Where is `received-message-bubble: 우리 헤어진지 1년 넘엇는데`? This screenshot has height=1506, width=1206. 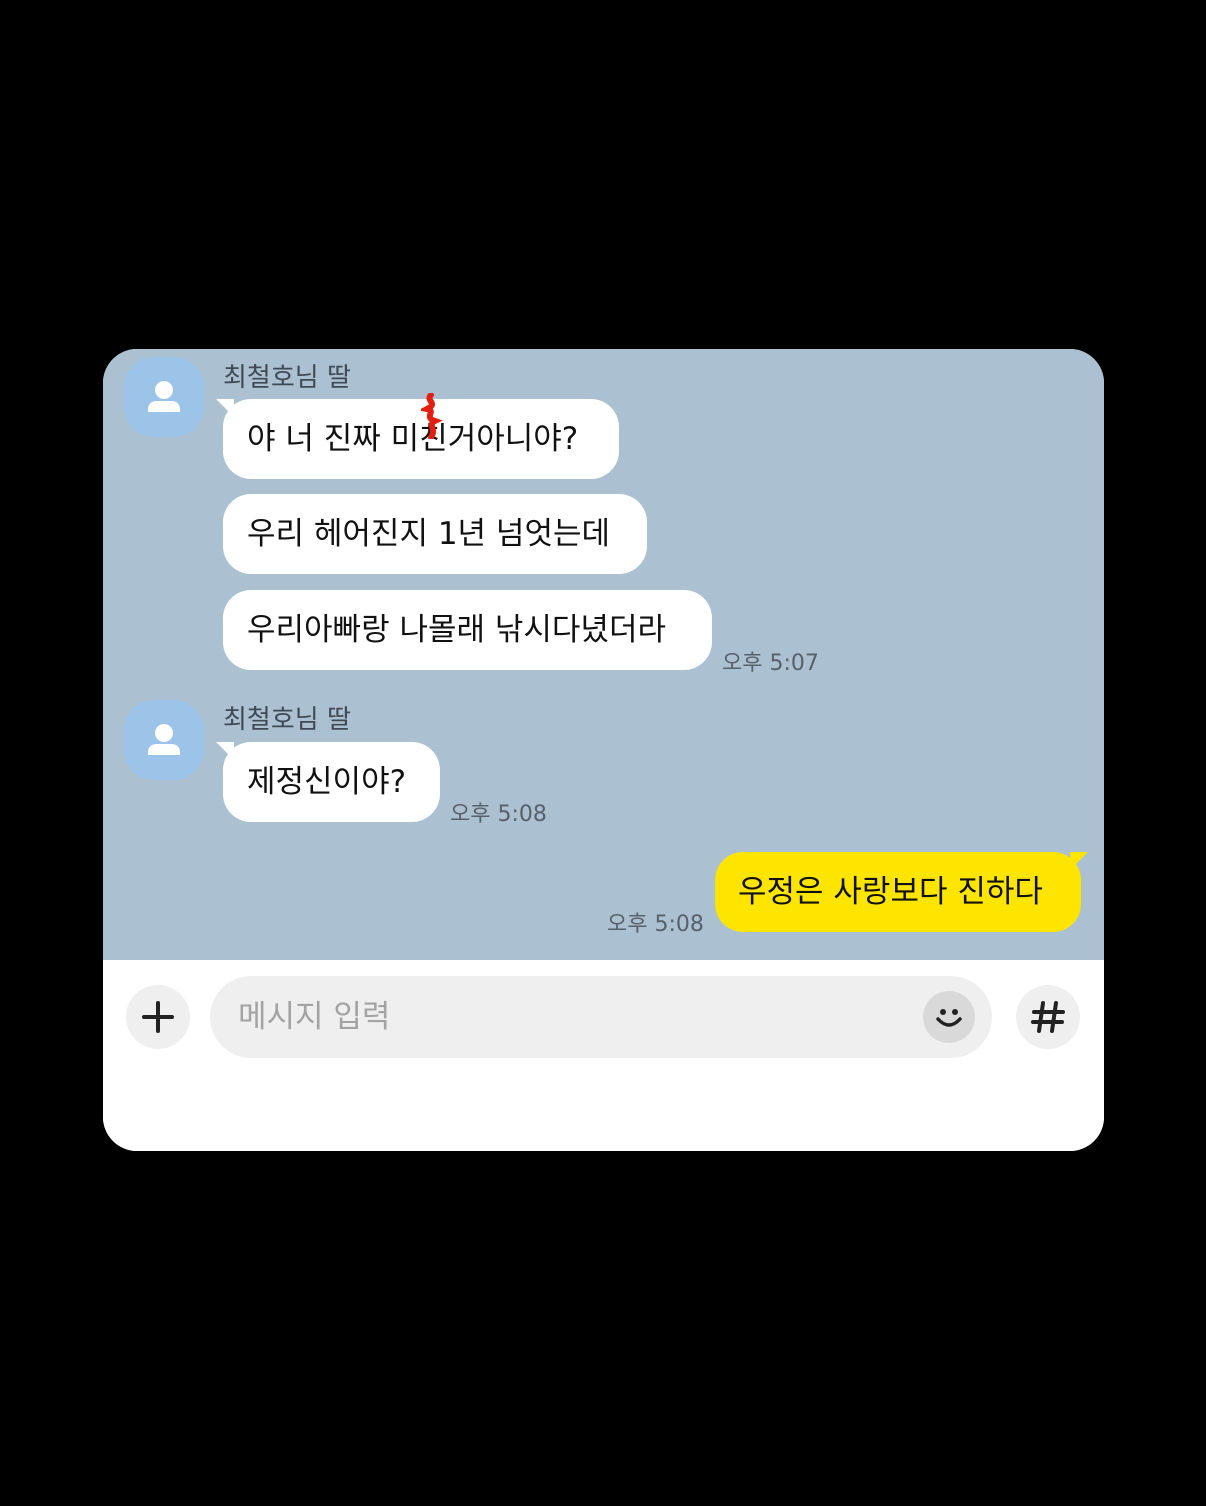
received-message-bubble: 우리 헤어진지 1년 넘엇는데 is located at coordinates (435, 534).